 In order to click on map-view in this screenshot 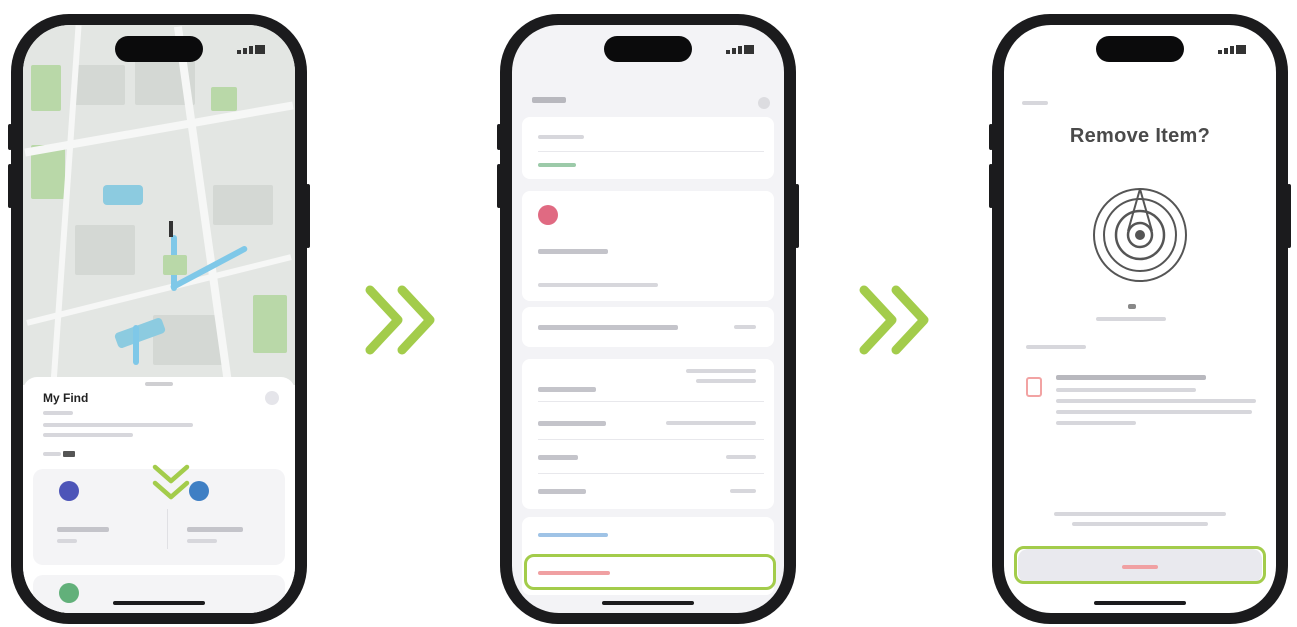, I will do `click(159, 205)`.